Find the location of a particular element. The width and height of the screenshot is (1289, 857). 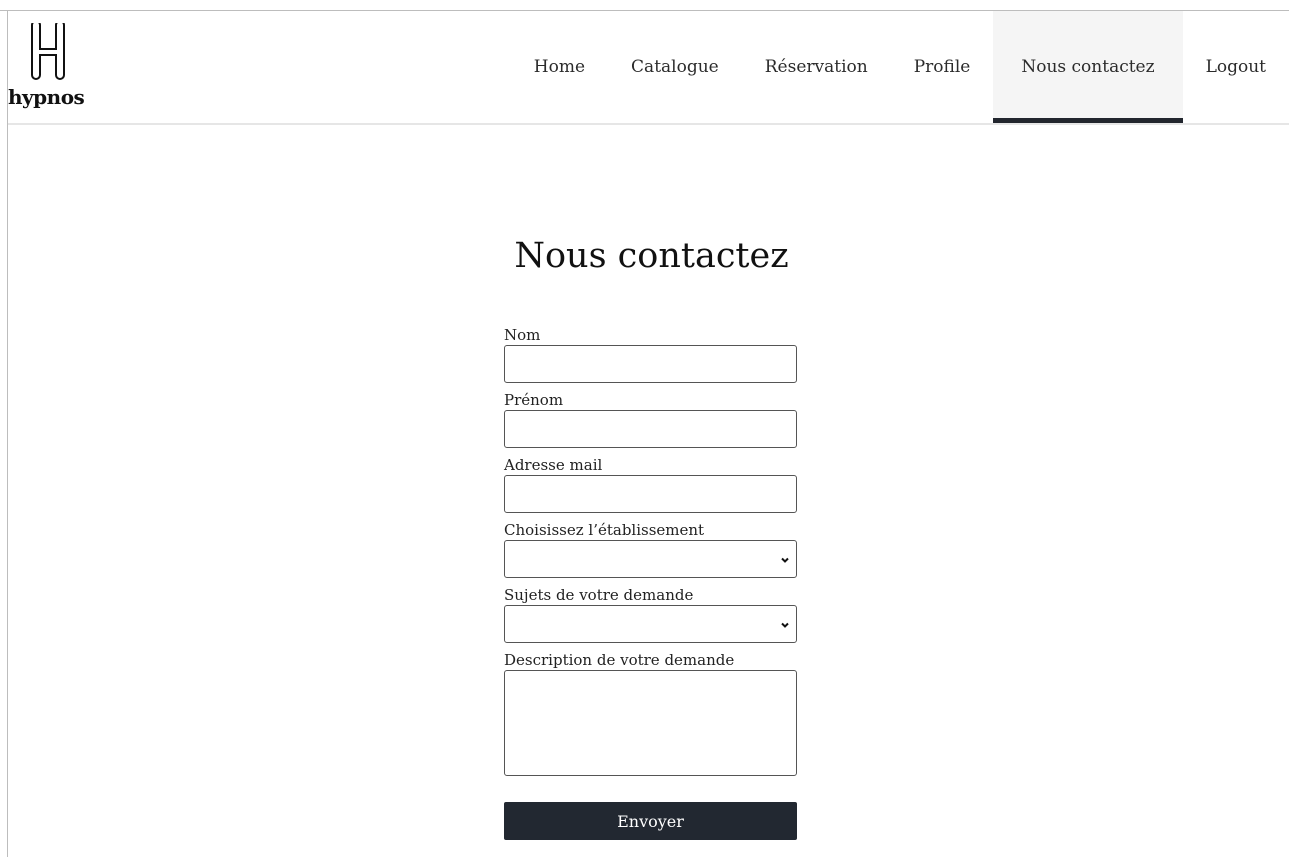

email-input is located at coordinates (650, 494).